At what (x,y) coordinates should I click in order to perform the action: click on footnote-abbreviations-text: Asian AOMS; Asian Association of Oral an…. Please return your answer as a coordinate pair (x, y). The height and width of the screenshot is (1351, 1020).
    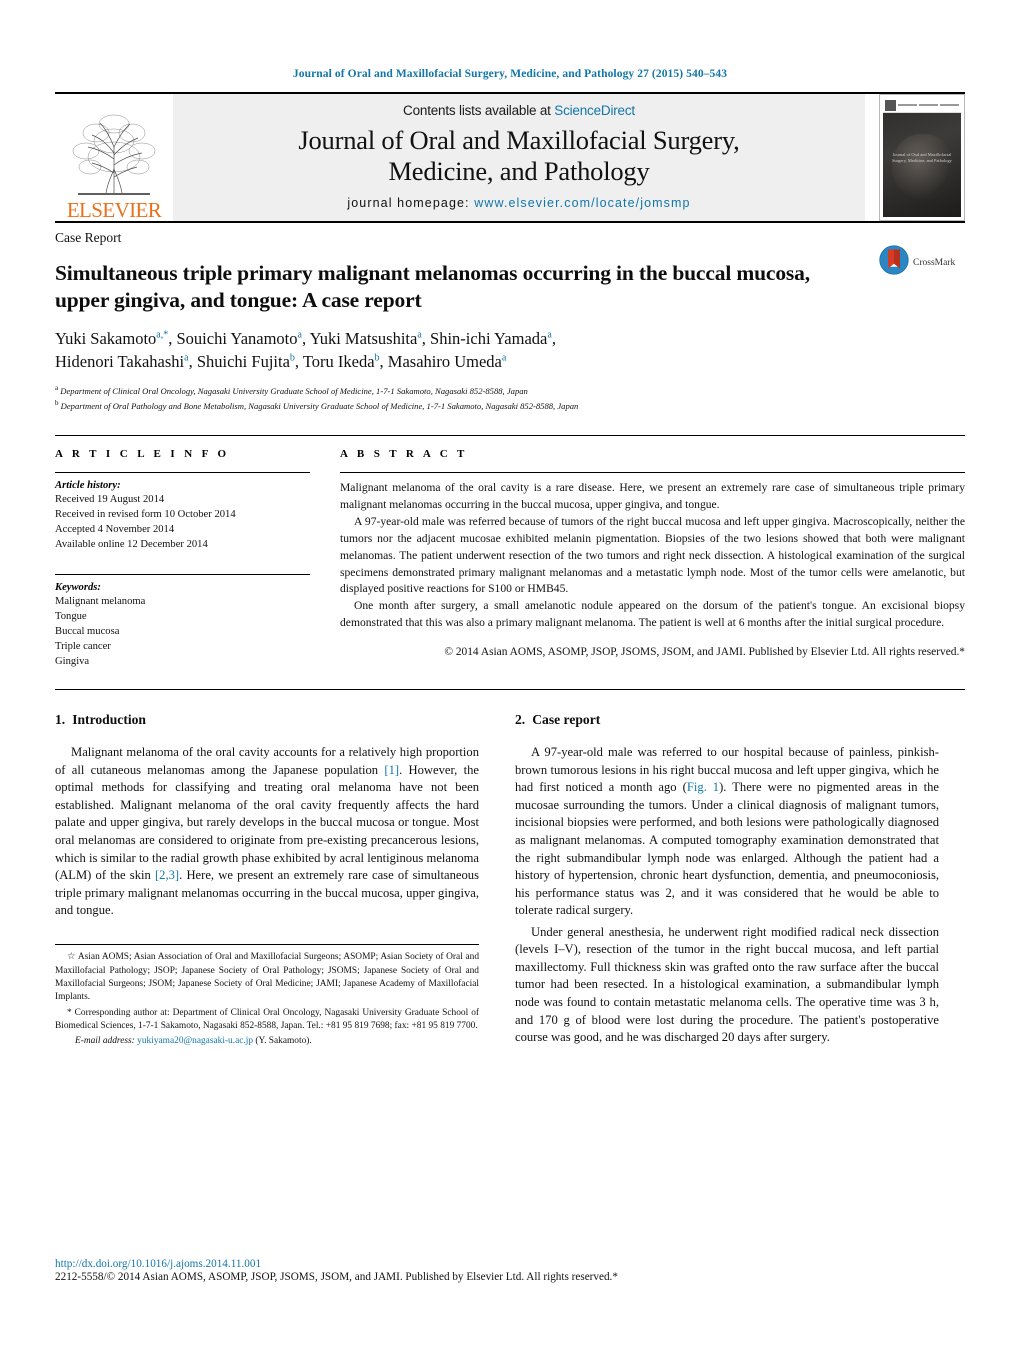
    Looking at the image, I should click on (267, 977).